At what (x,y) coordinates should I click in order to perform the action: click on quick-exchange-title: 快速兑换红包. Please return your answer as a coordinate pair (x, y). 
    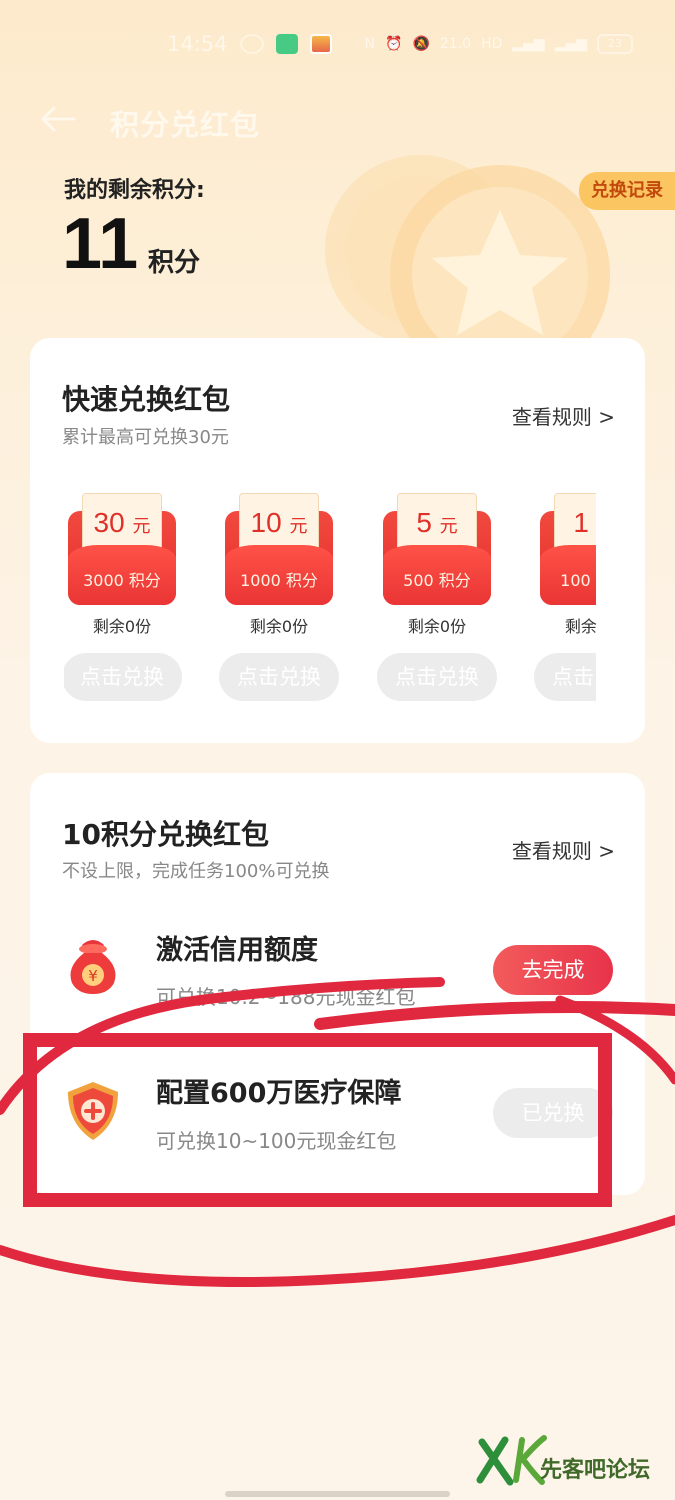
    Looking at the image, I should click on (146, 399).